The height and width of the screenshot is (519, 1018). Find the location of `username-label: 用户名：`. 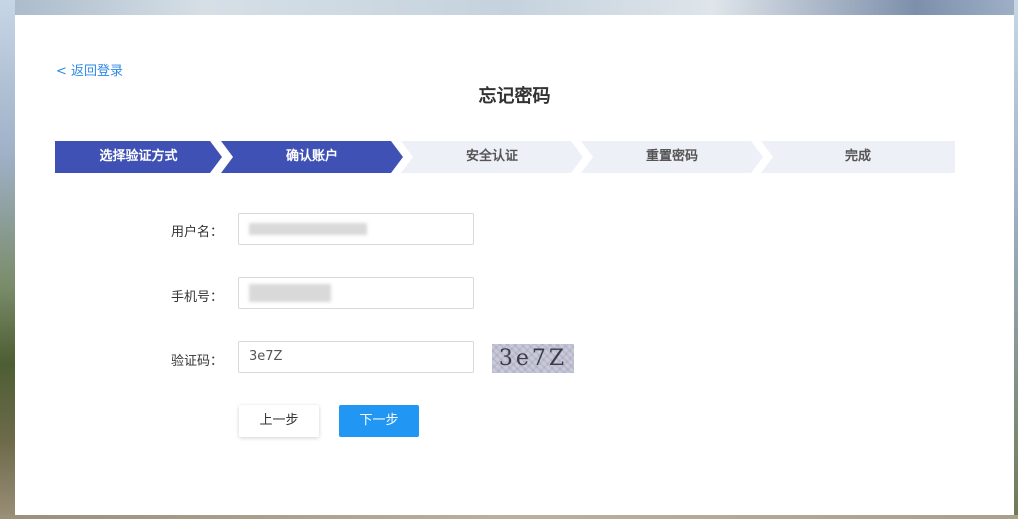

username-label: 用户名： is located at coordinates (196, 232).